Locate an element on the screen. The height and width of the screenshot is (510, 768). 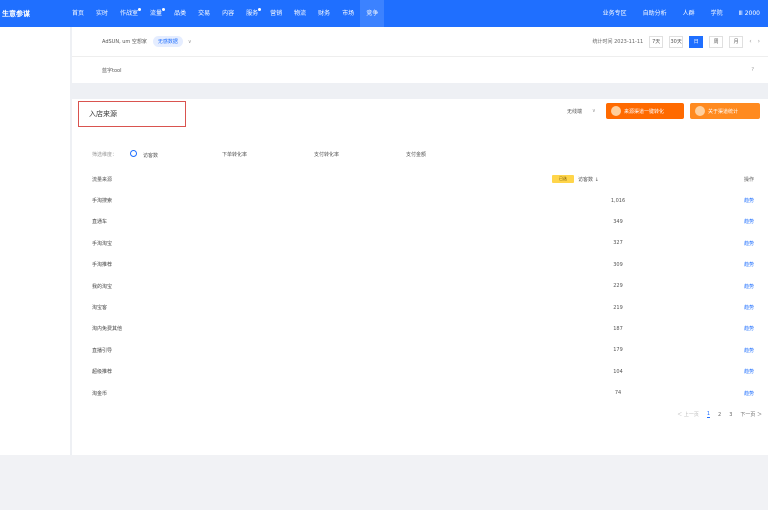
header-action: 操作 is located at coordinates (748, 179).